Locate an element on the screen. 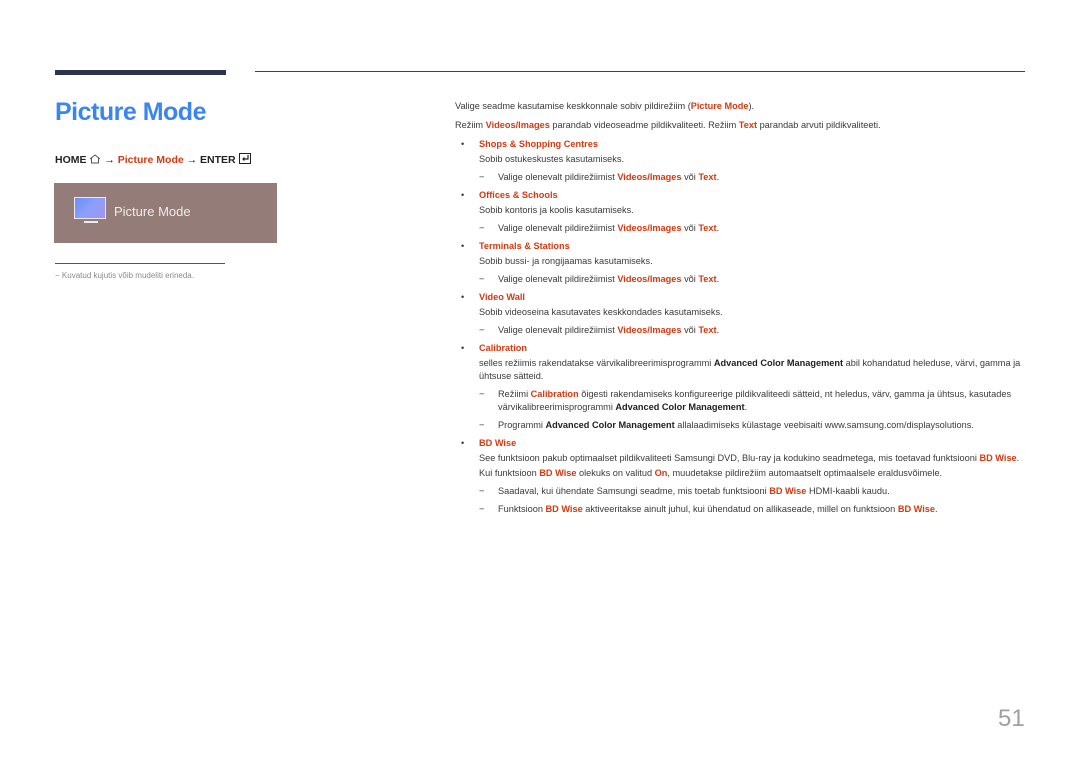  mode-title: Calibration is located at coordinates (503, 348).